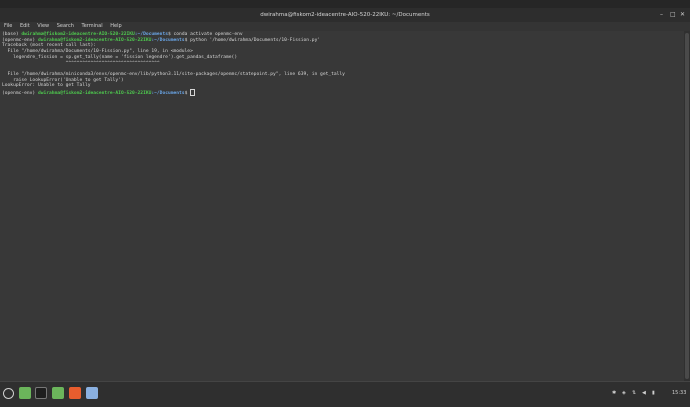 This screenshot has height=407, width=690. What do you see at coordinates (58, 393) in the screenshot?
I see `folder-icon` at bounding box center [58, 393].